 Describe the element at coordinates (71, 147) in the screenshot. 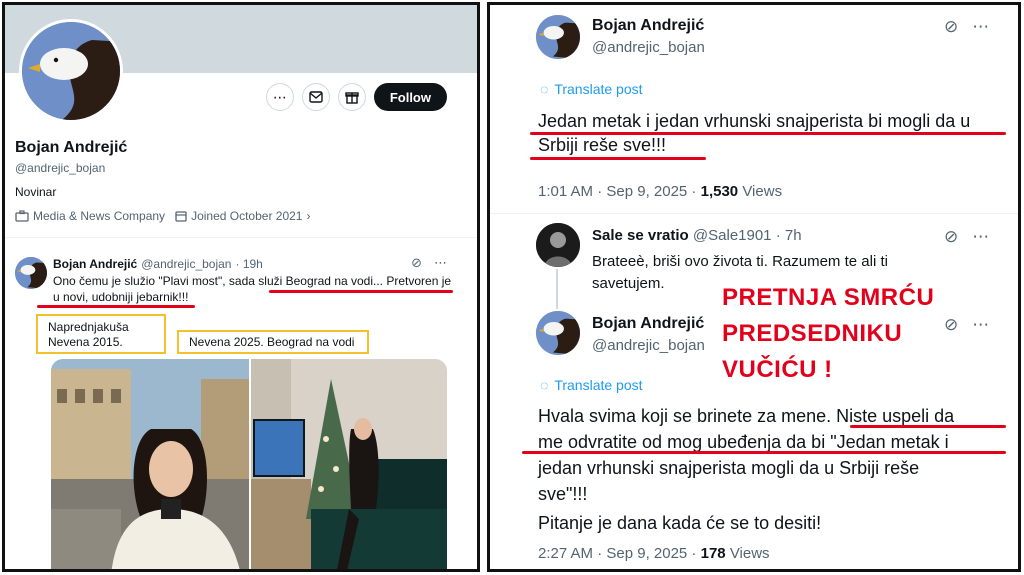

I see `profile-name: Bojan Andrejić` at that location.